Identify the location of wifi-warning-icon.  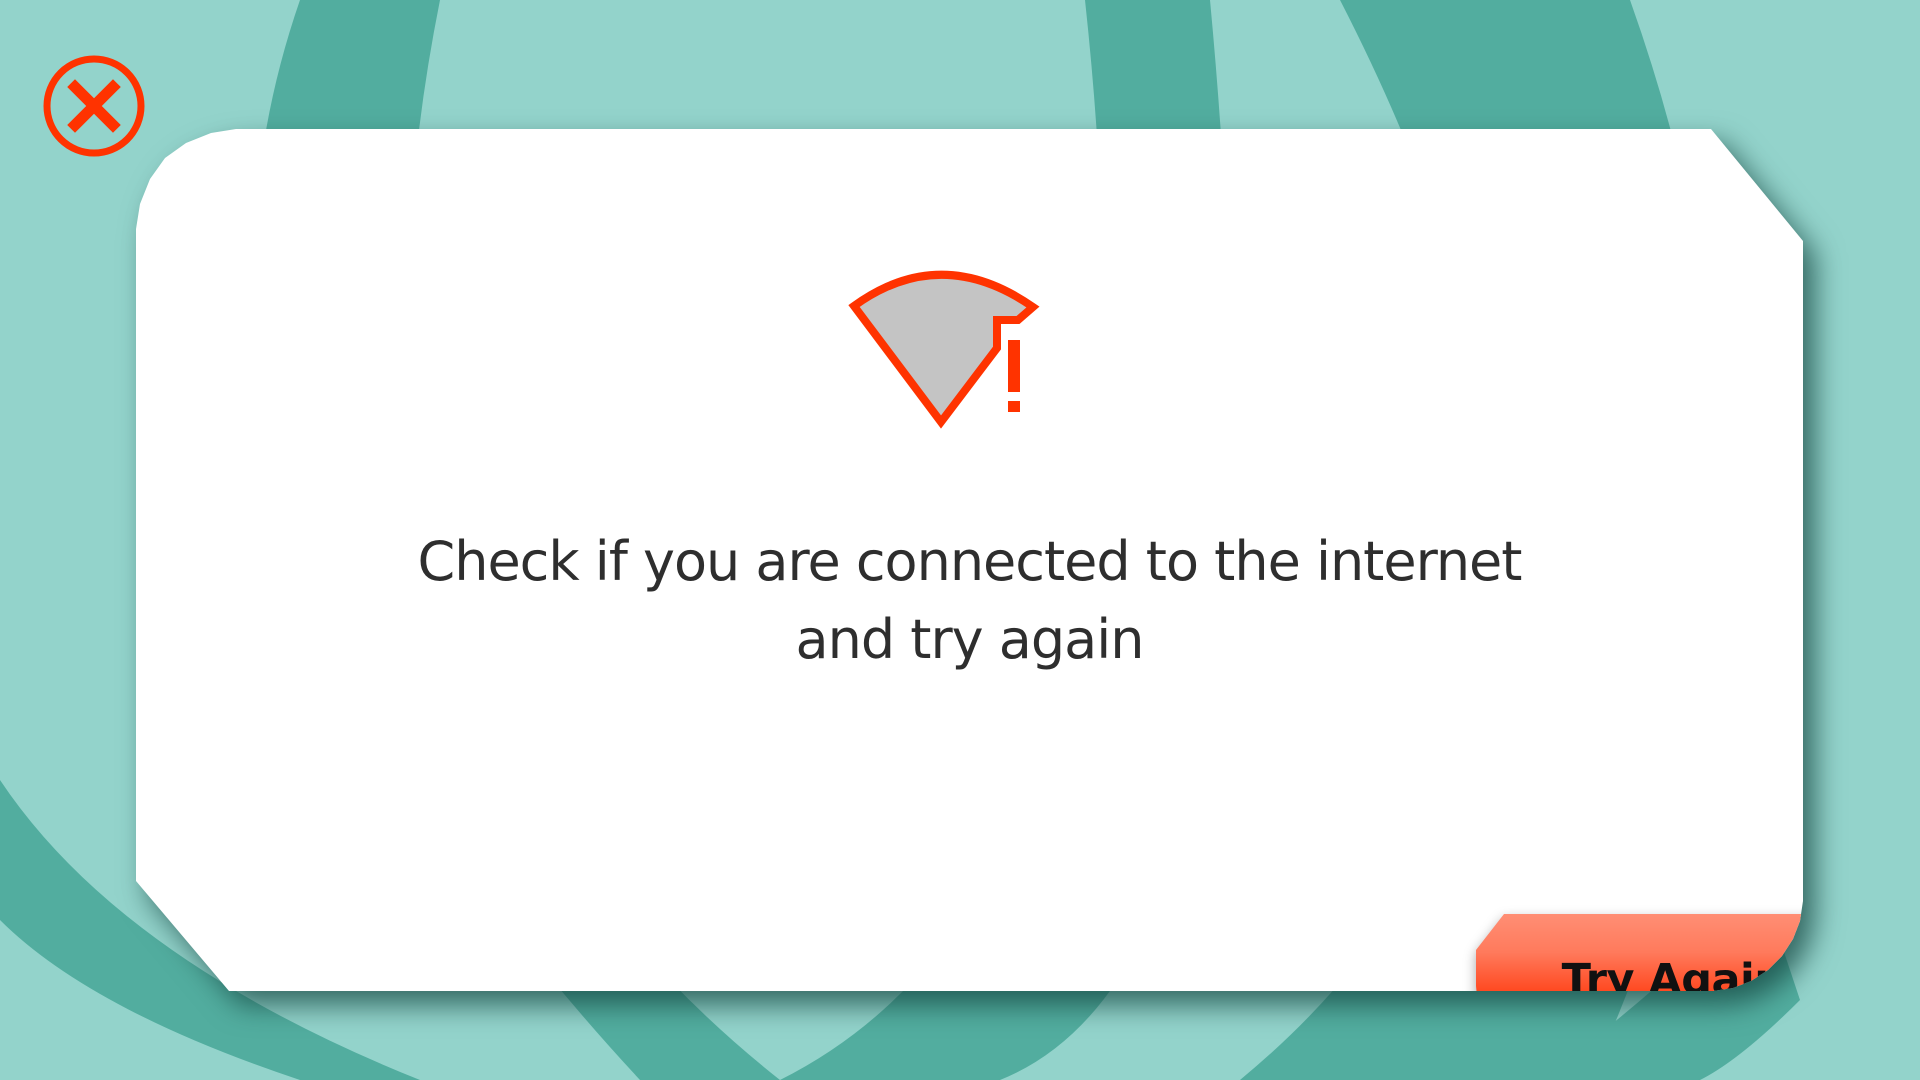
(956, 350).